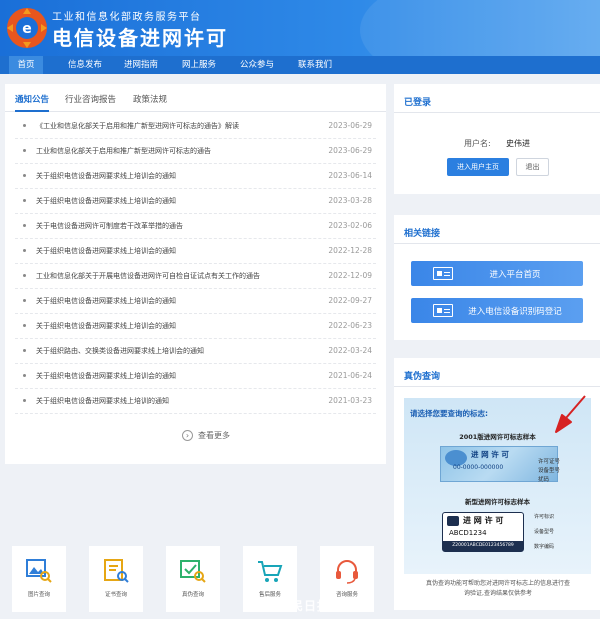  I want to click on tab-notices: 通知公告, so click(32, 99).